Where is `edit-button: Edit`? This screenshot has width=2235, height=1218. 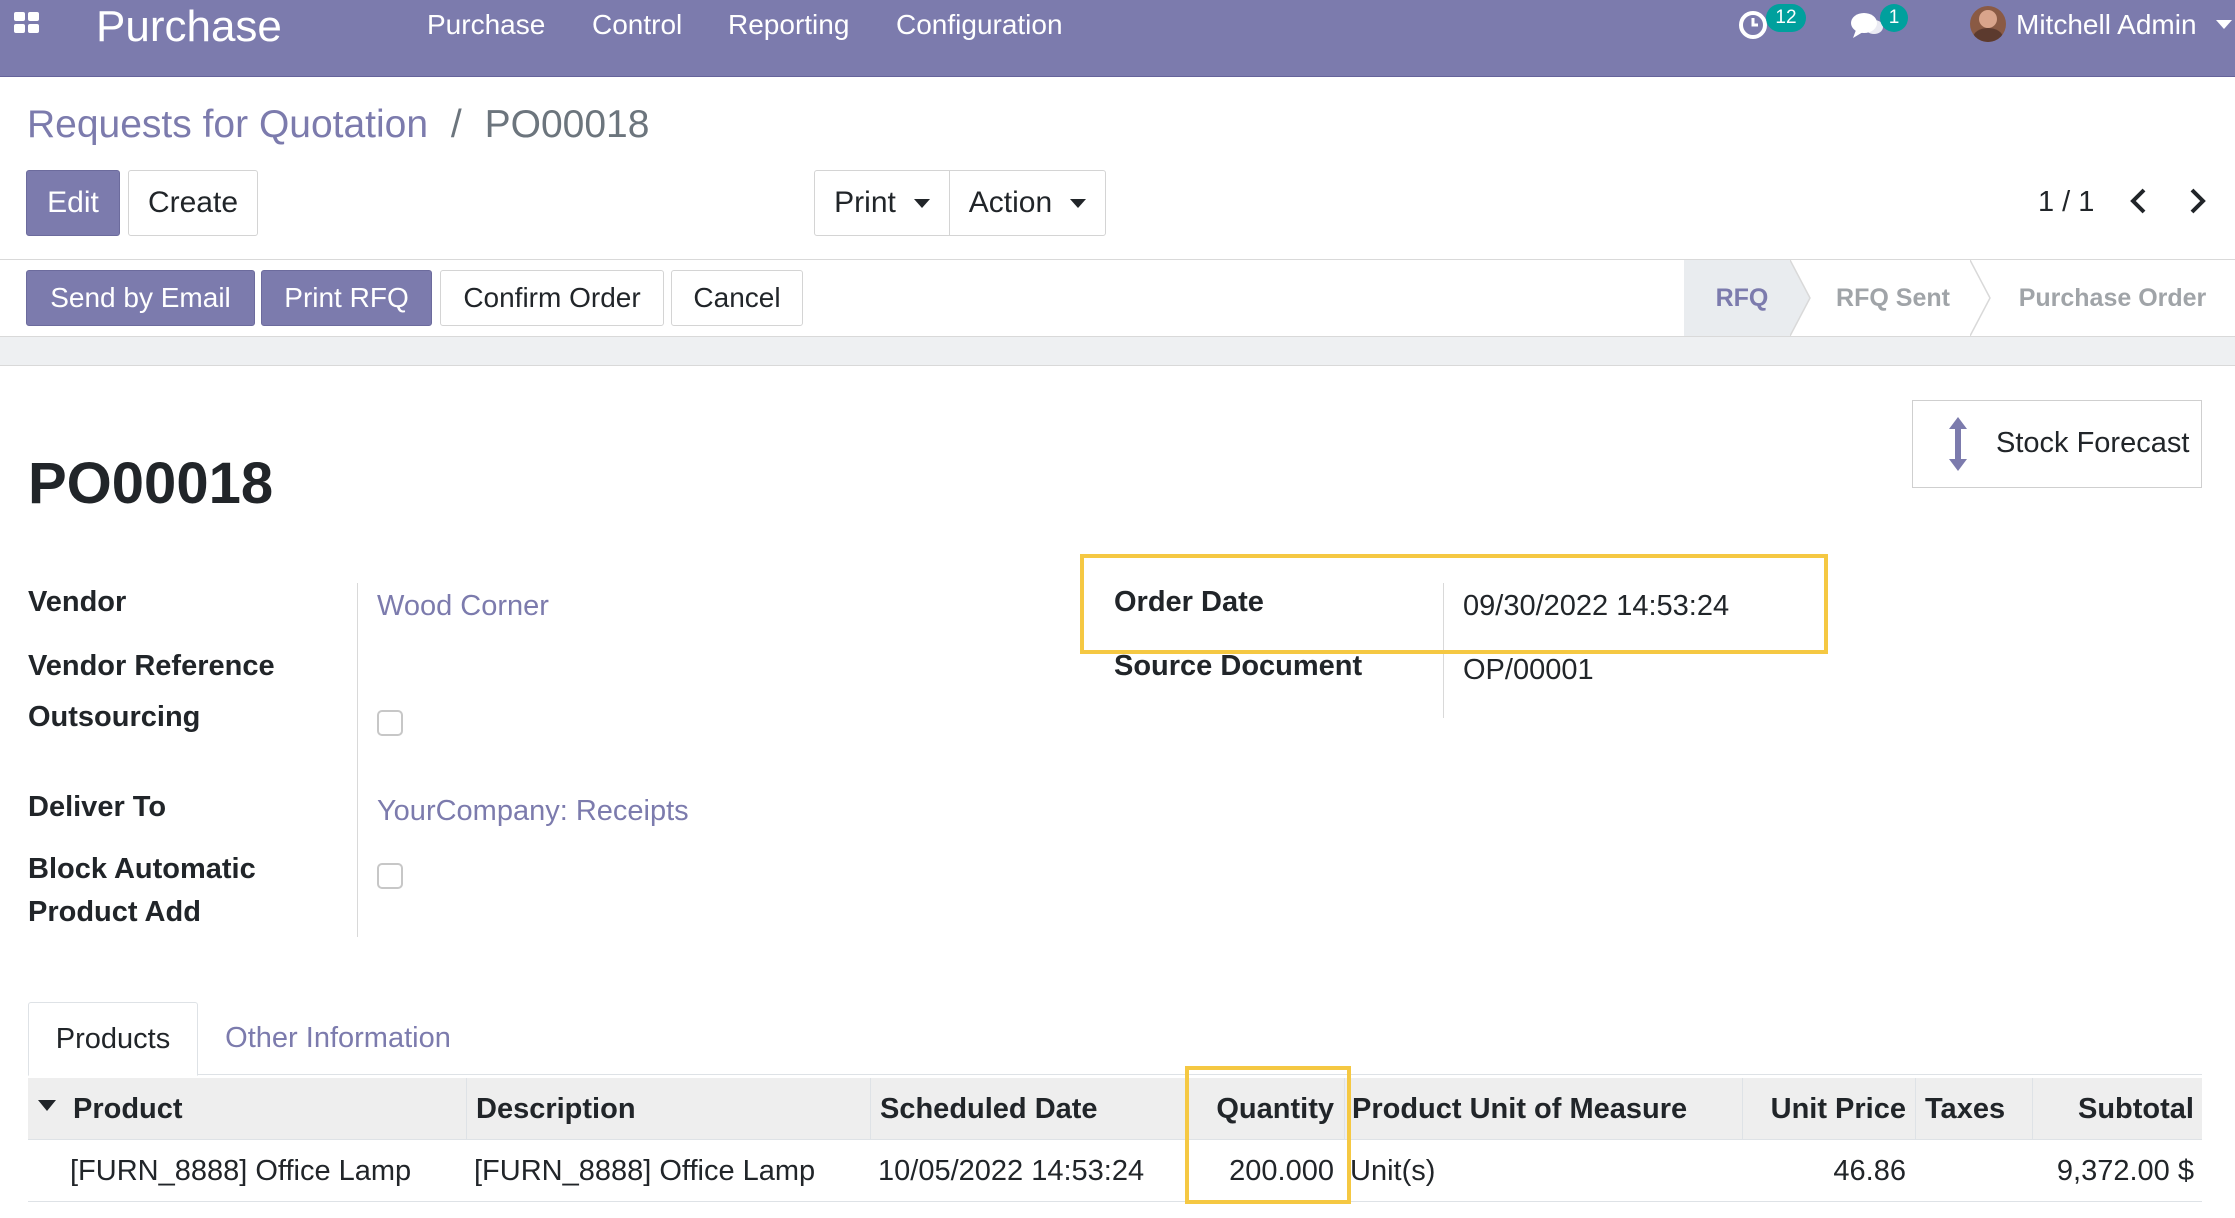
edit-button: Edit is located at coordinates (73, 203).